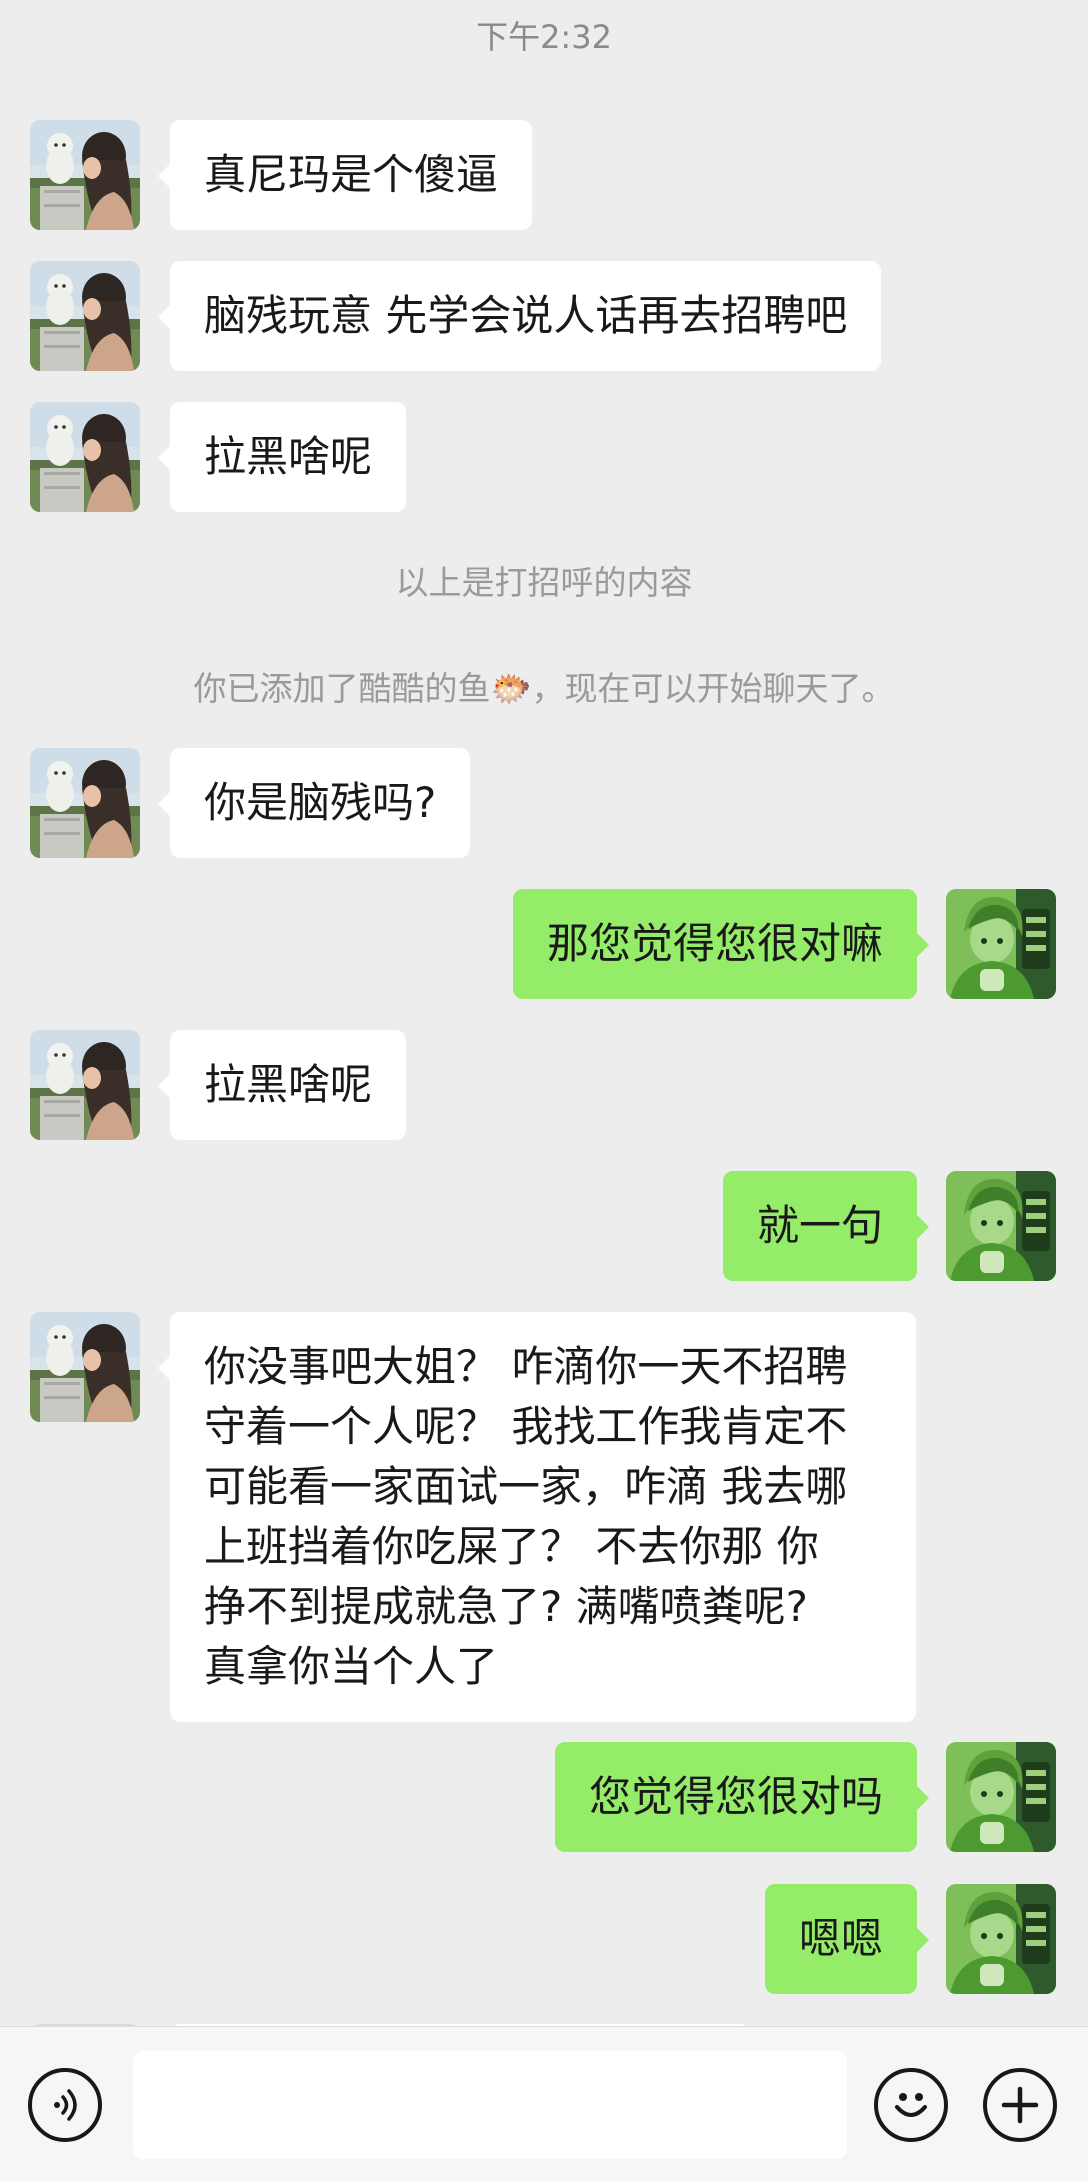 This screenshot has width=1088, height=2181. Describe the element at coordinates (826, 1226) in the screenshot. I see `outgoing-message: 就一句` at that location.